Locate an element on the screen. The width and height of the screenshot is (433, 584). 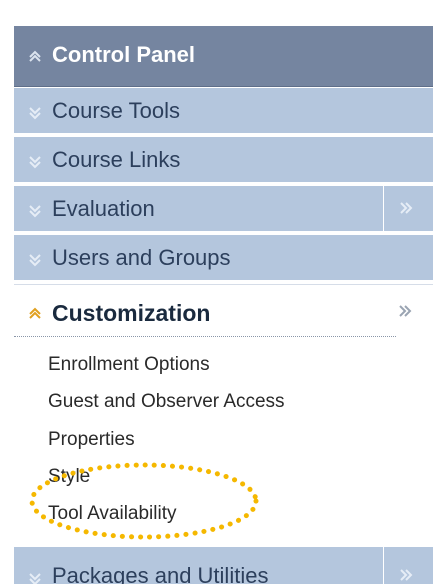
menu-item-label: Customization is located at coordinates (131, 313).